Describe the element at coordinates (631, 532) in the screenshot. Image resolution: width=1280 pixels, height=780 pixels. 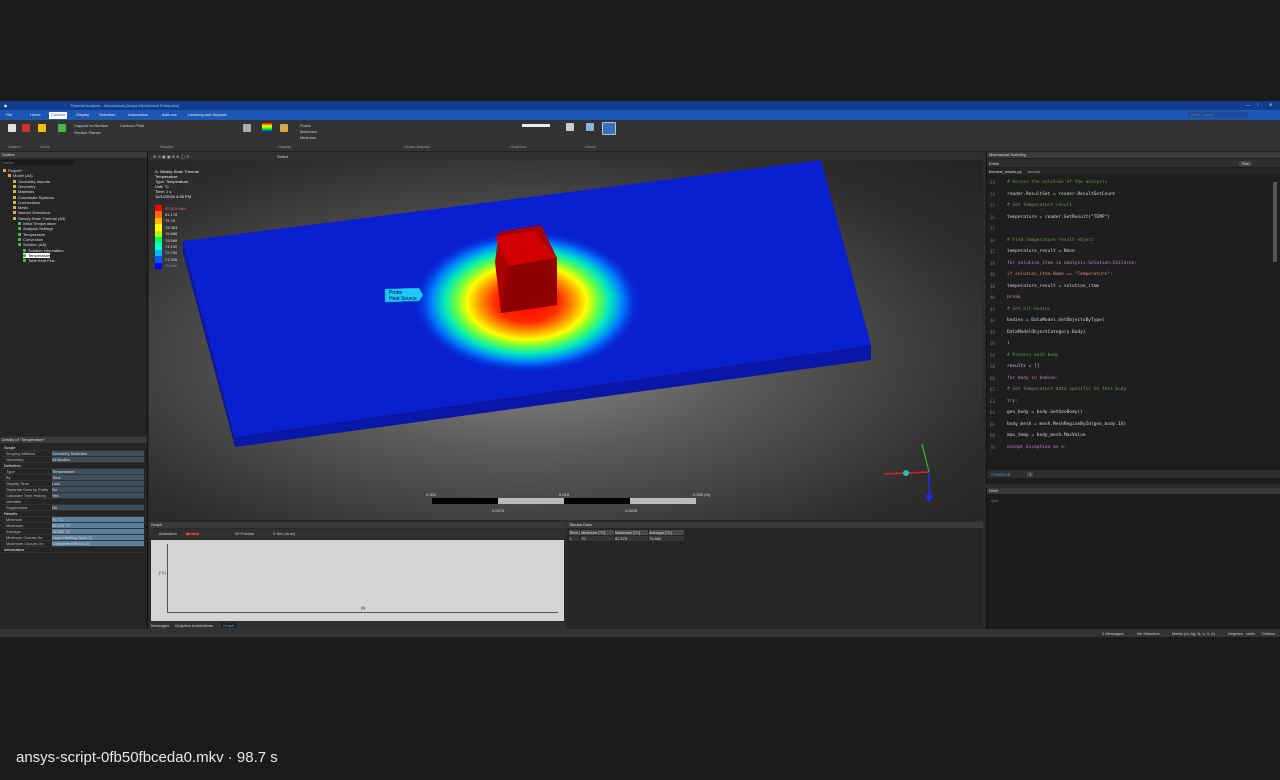
I see `tabular-column-header: Maximum [°C]` at that location.